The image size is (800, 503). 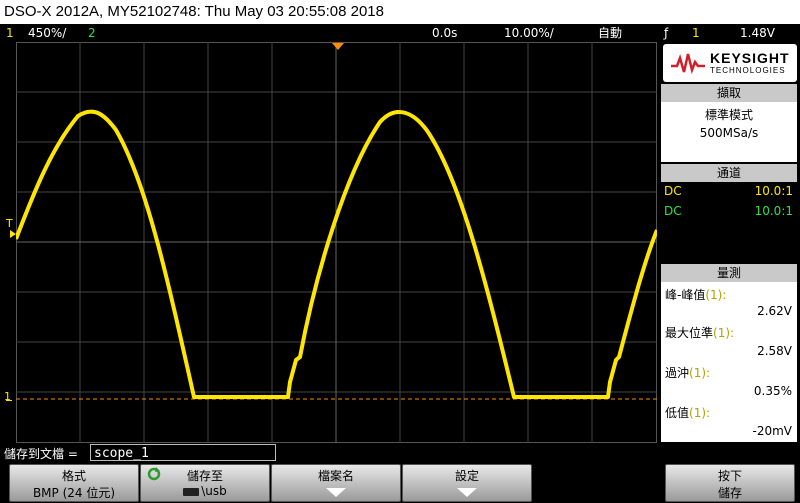 I want to click on ch1-coupling: DC, so click(x=673, y=191).